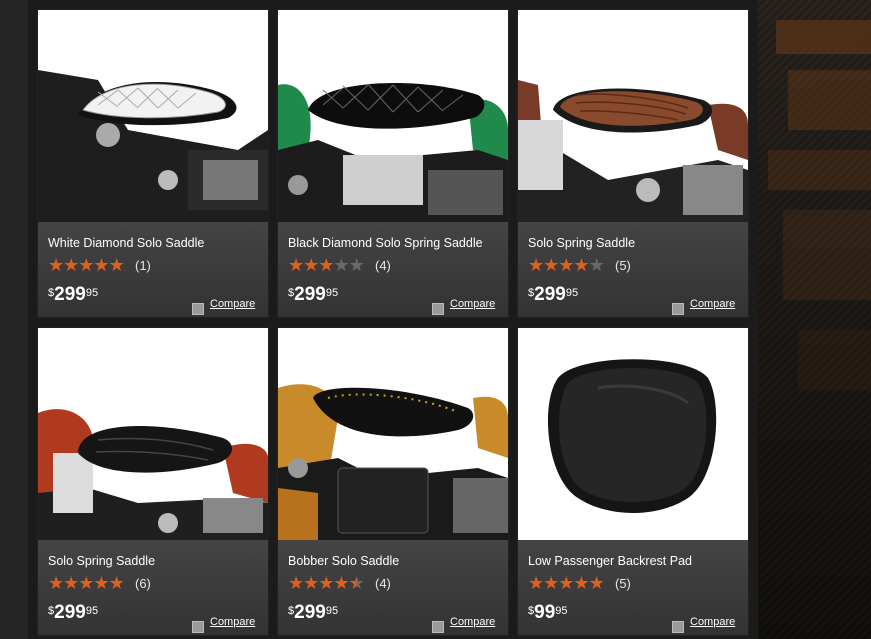 Image resolution: width=871 pixels, height=639 pixels. What do you see at coordinates (610, 561) in the screenshot?
I see `product-name: Low Passenger Backrest Pad` at bounding box center [610, 561].